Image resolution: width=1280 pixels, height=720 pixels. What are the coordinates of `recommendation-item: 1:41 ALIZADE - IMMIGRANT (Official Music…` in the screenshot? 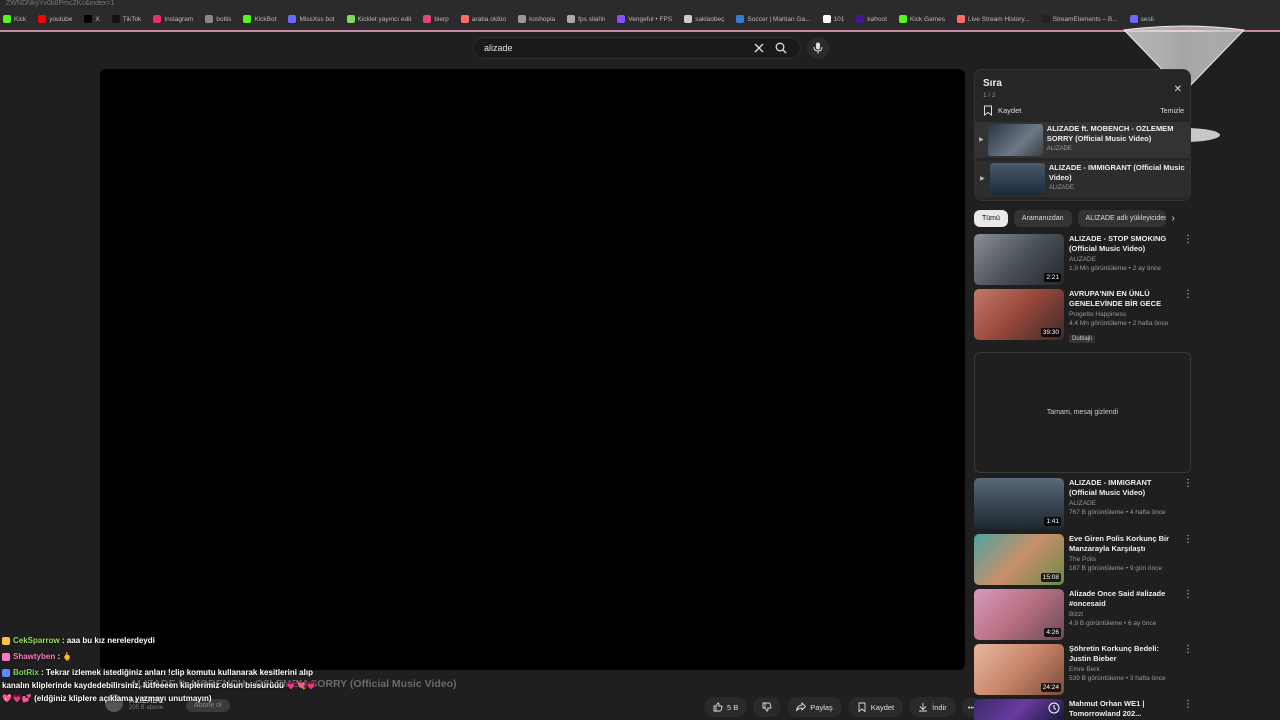 It's located at (1083, 503).